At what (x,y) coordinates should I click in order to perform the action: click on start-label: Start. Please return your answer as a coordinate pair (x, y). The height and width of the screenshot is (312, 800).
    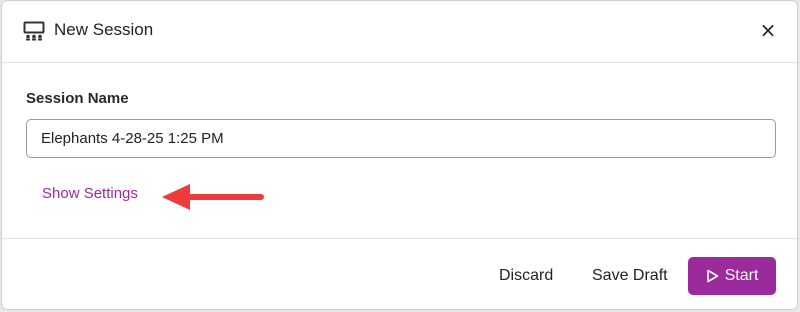
    Looking at the image, I should click on (741, 275).